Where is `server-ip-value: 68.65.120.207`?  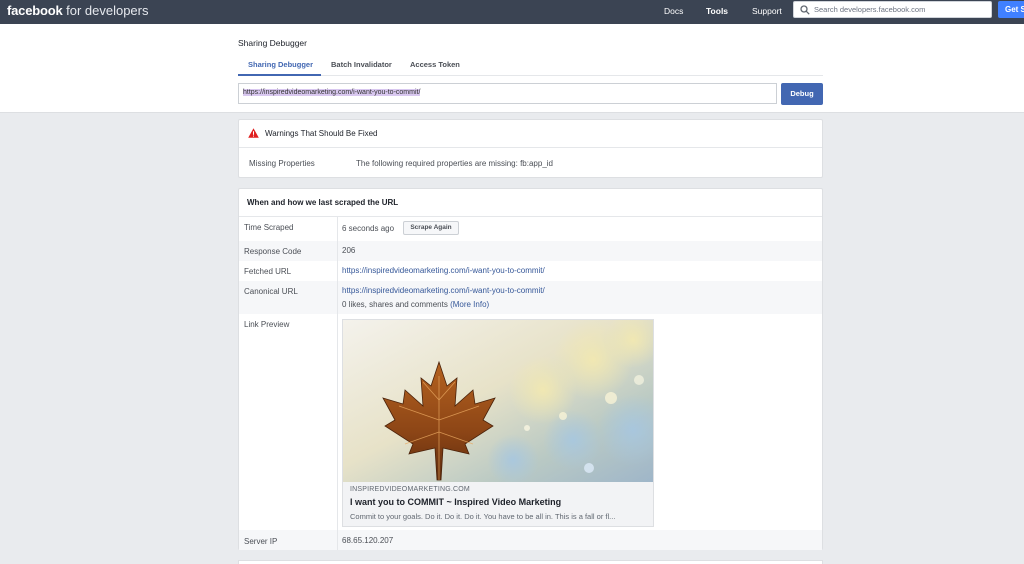
server-ip-value: 68.65.120.207 is located at coordinates (368, 540).